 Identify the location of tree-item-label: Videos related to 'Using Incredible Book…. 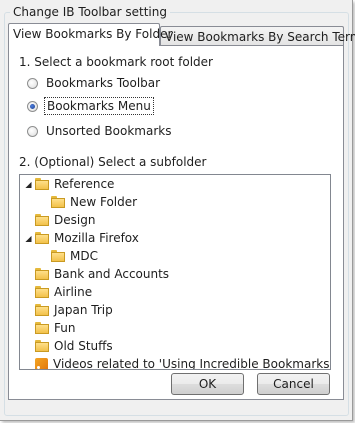
(192, 363).